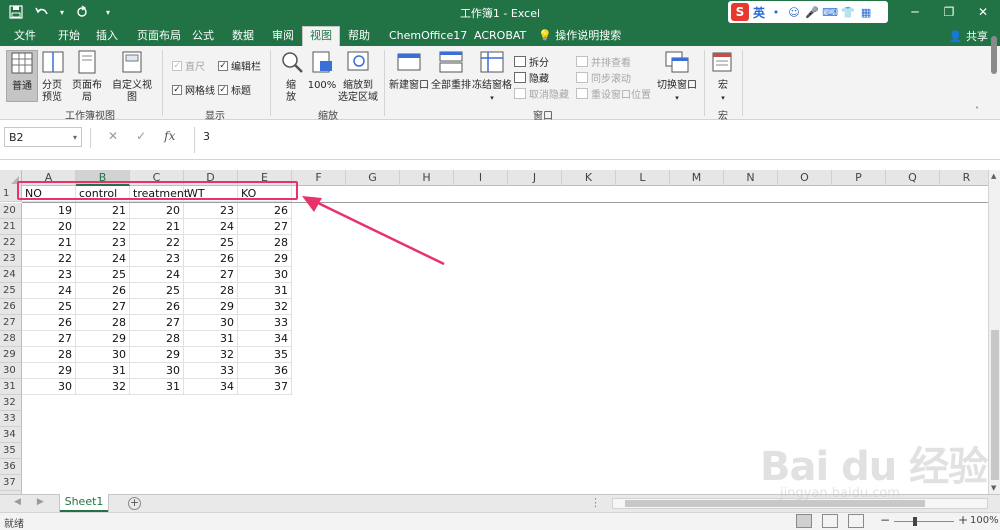  Describe the element at coordinates (16, 137) in the screenshot. I see `name-box-value: B2` at that location.